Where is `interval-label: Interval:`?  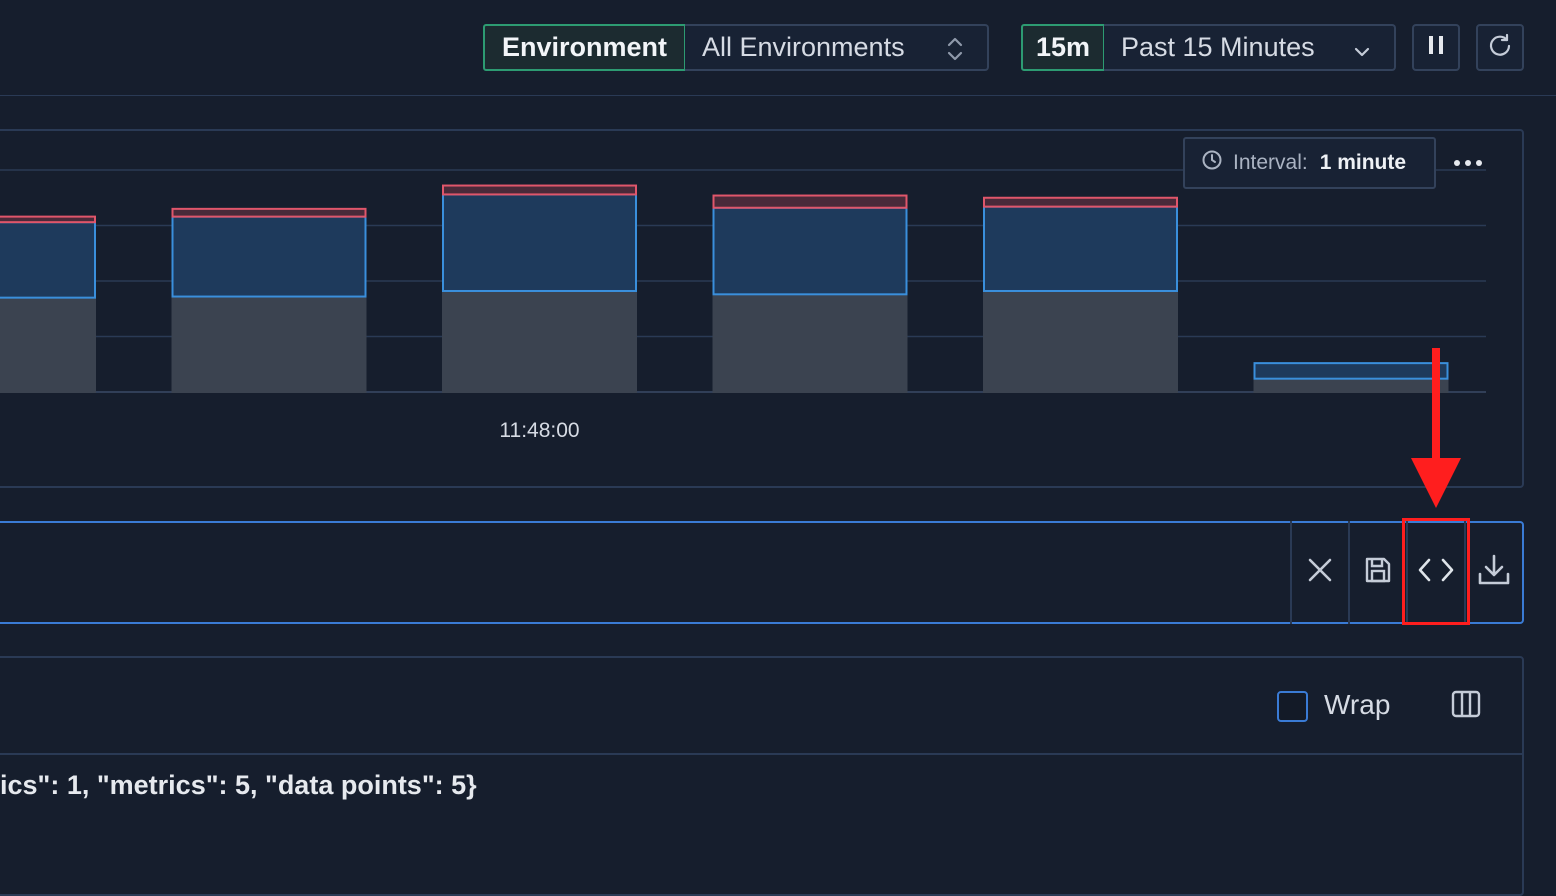 interval-label: Interval: is located at coordinates (1270, 162).